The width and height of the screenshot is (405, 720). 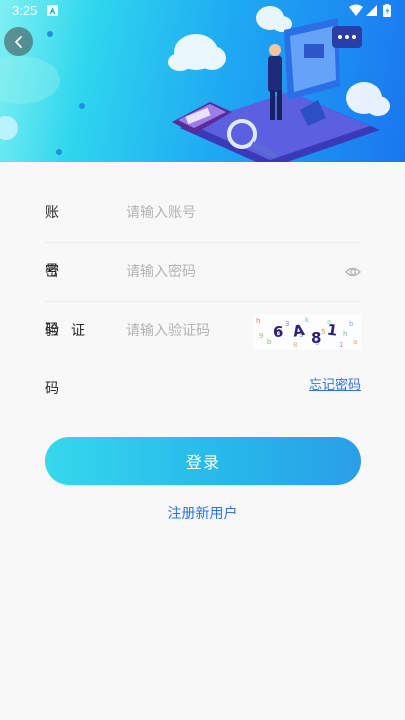 What do you see at coordinates (52, 10) in the screenshot?
I see `notification-icon` at bounding box center [52, 10].